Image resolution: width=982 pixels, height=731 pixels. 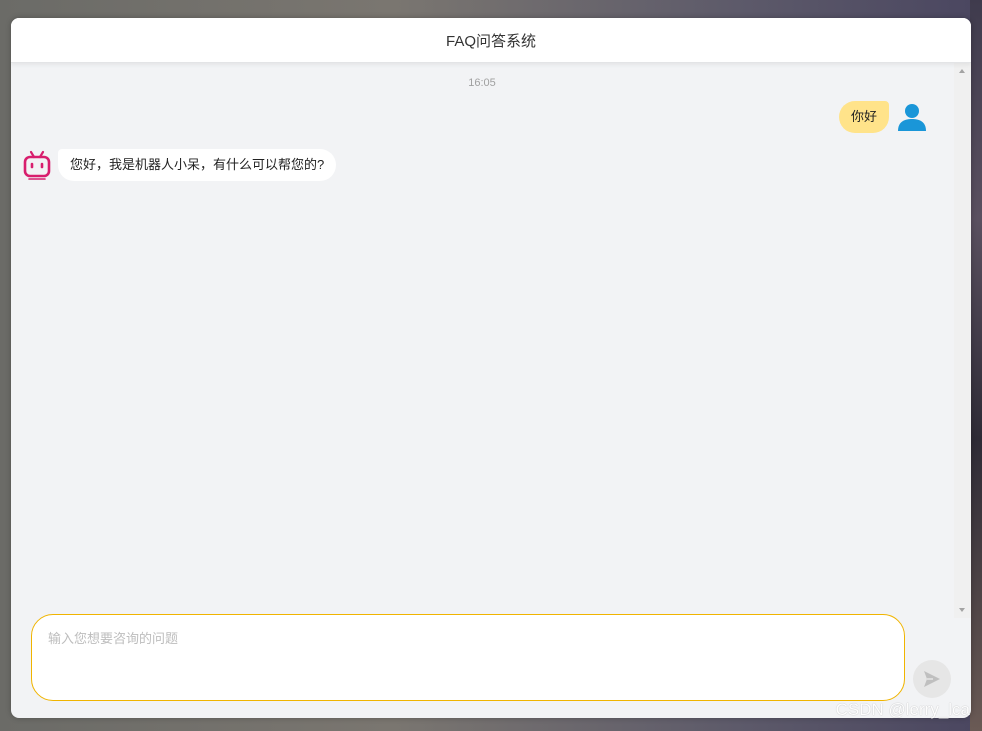 I want to click on message-timestamp: 16:05, so click(x=482, y=83).